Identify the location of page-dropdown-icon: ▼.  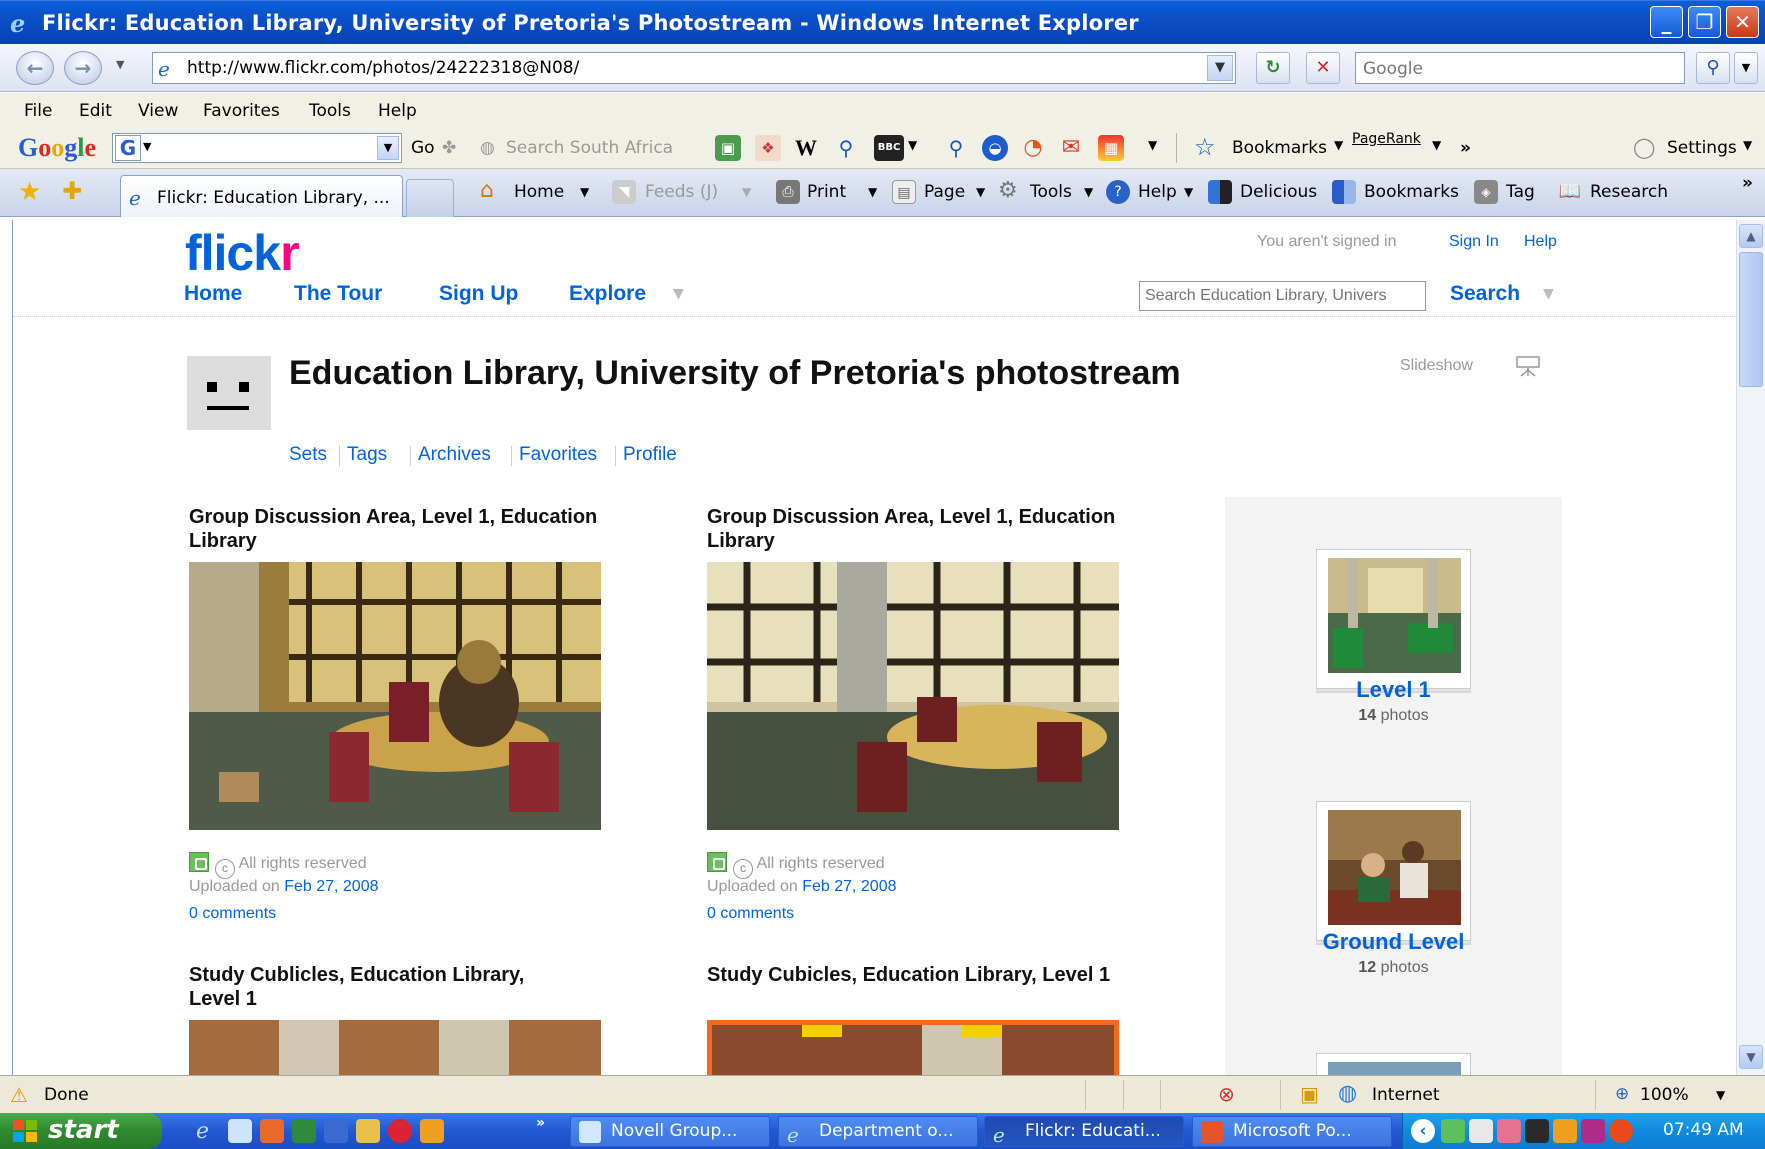
(980, 192).